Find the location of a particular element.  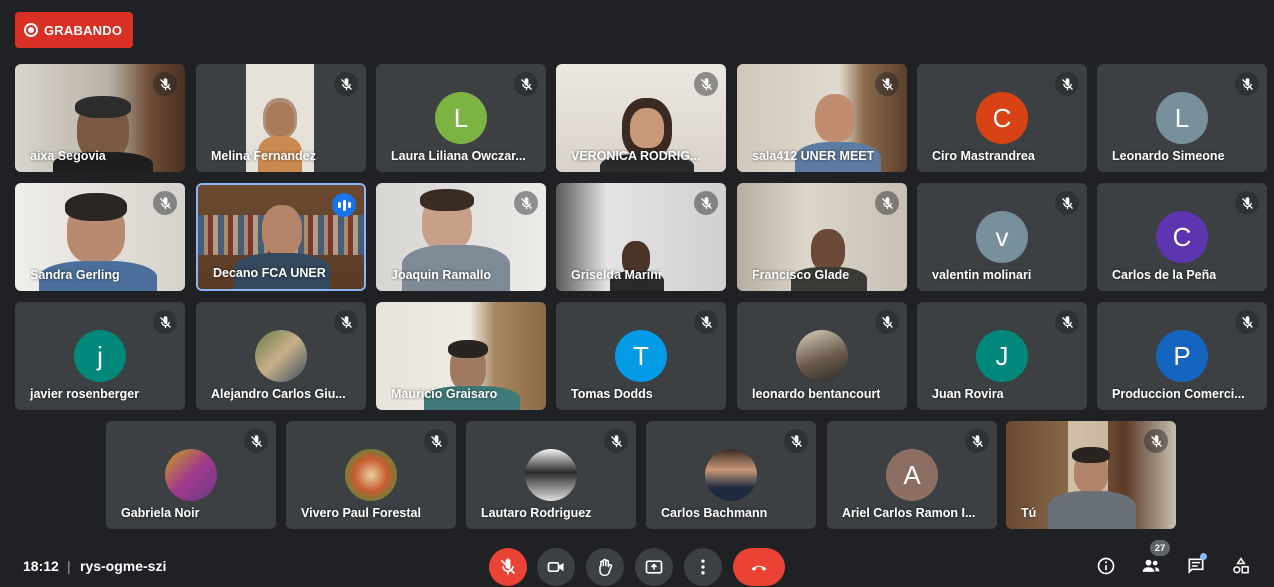

participant-name: valentin molinari is located at coordinates (982, 275).